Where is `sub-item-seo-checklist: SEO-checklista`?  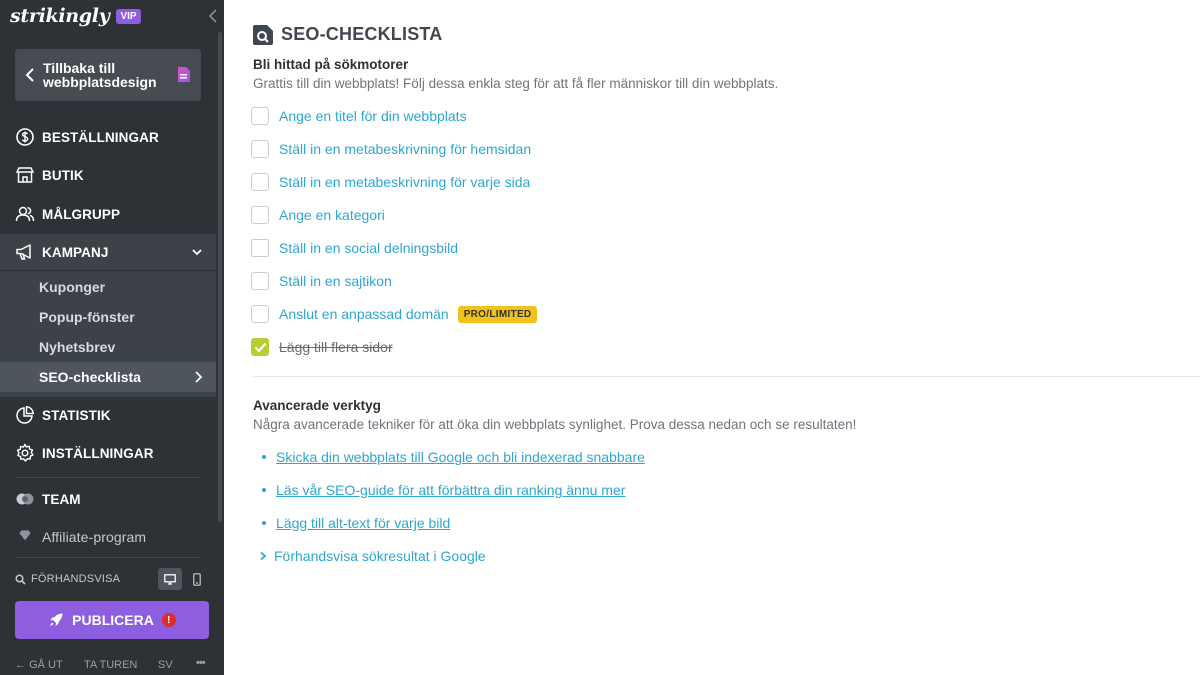 sub-item-seo-checklist: SEO-checklista is located at coordinates (108, 377).